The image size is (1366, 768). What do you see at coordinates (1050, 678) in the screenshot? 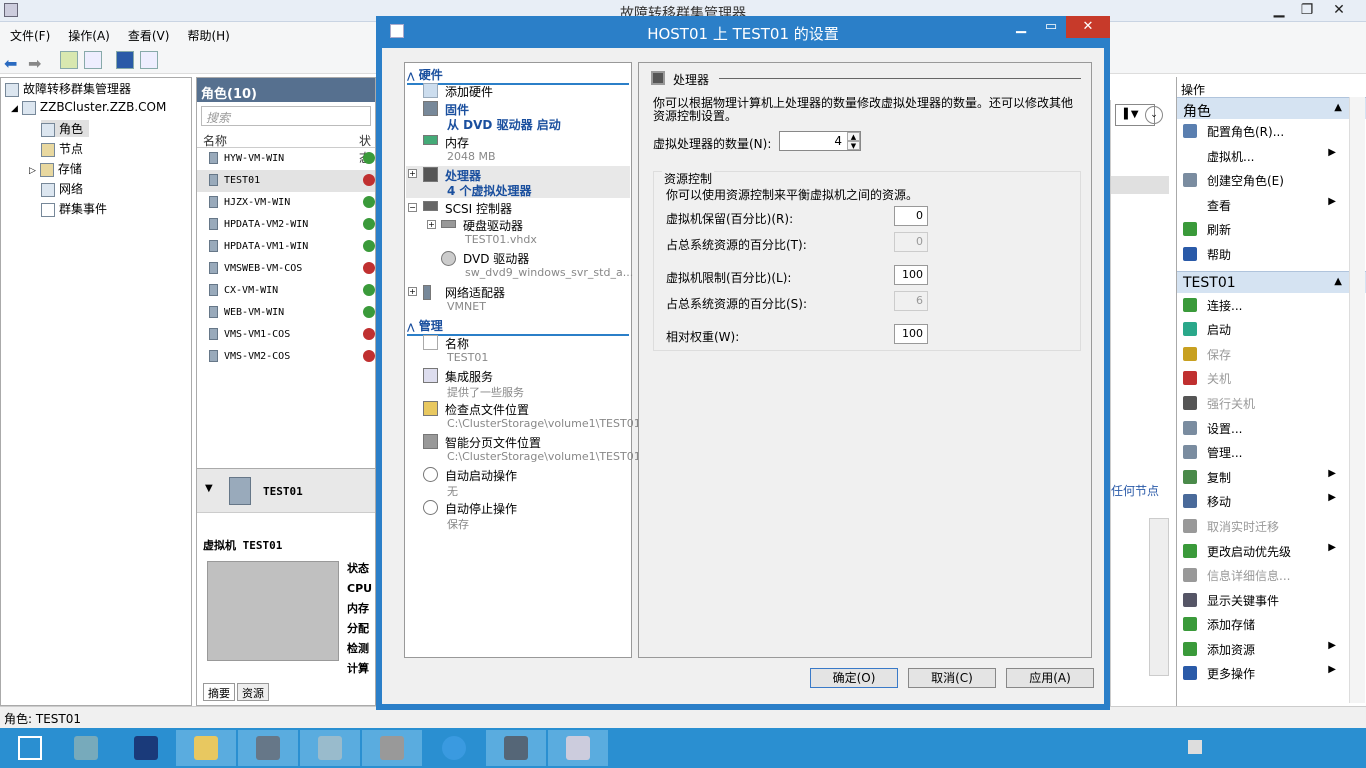
I see `apply-button: 应用(A)` at bounding box center [1050, 678].